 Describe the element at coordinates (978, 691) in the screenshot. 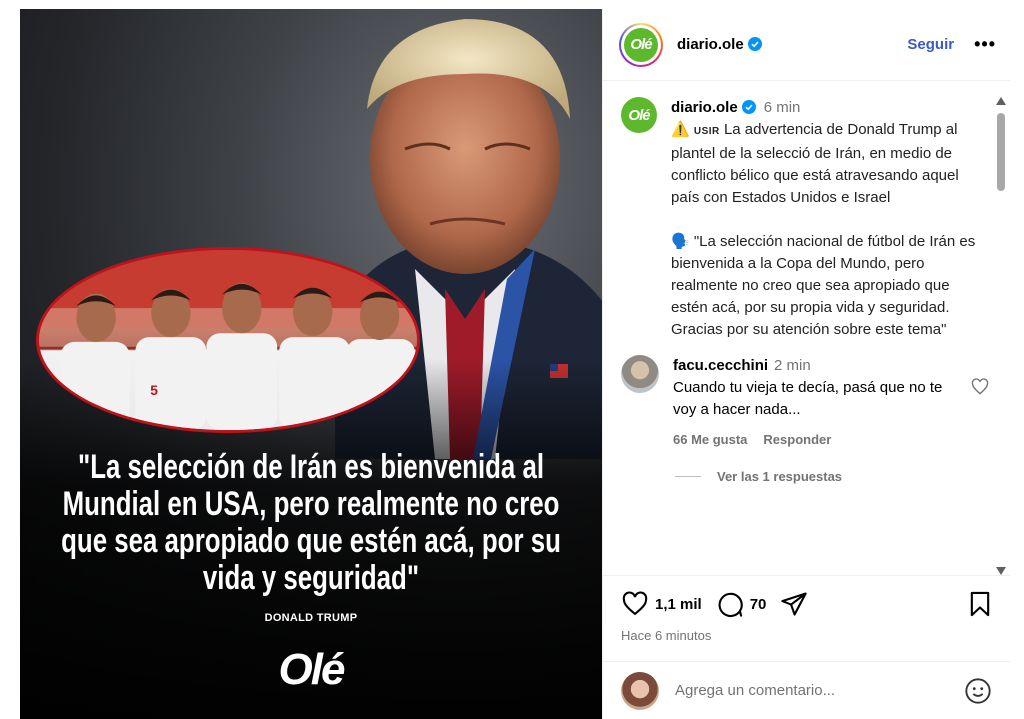

I see `emoji-icon` at that location.